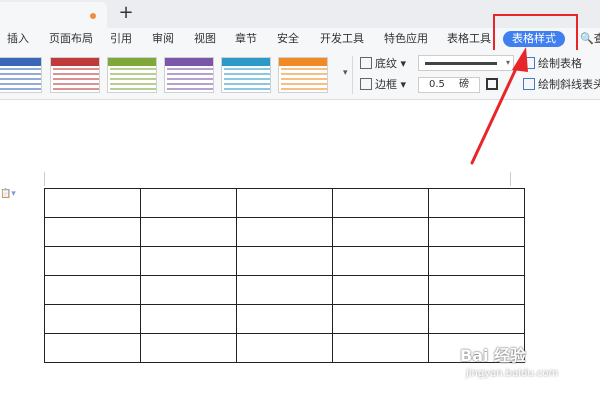 This screenshot has width=600, height=400. What do you see at coordinates (189, 75) in the screenshot?
I see `table-style-purple` at bounding box center [189, 75].